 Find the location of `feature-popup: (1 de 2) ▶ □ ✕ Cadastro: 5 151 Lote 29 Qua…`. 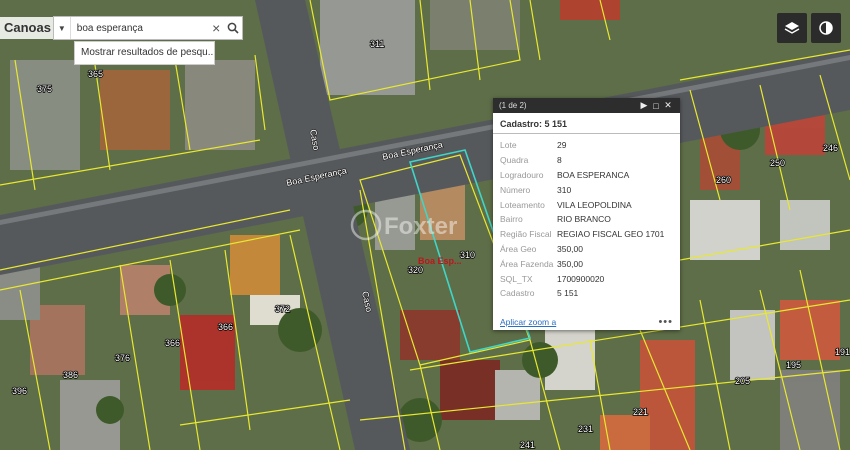

feature-popup: (1 de 2) ▶ □ ✕ Cadastro: 5 151 Lote 29 Qua… is located at coordinates (586, 214).